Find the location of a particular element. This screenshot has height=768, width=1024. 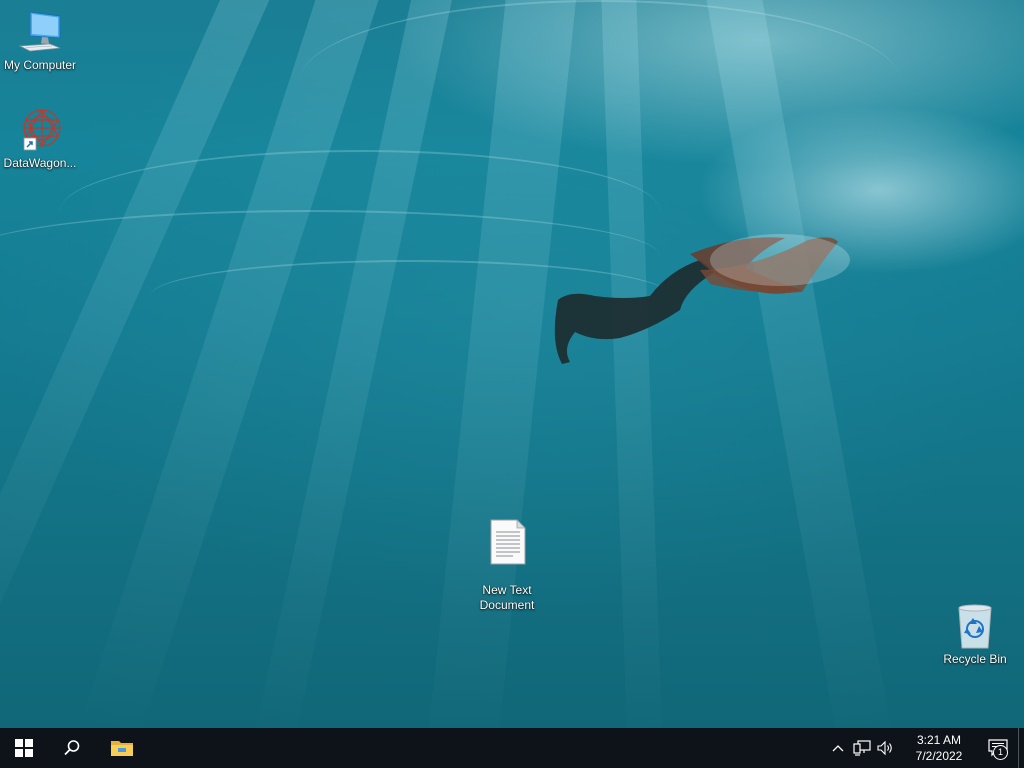

diver-image is located at coordinates (702, 299).